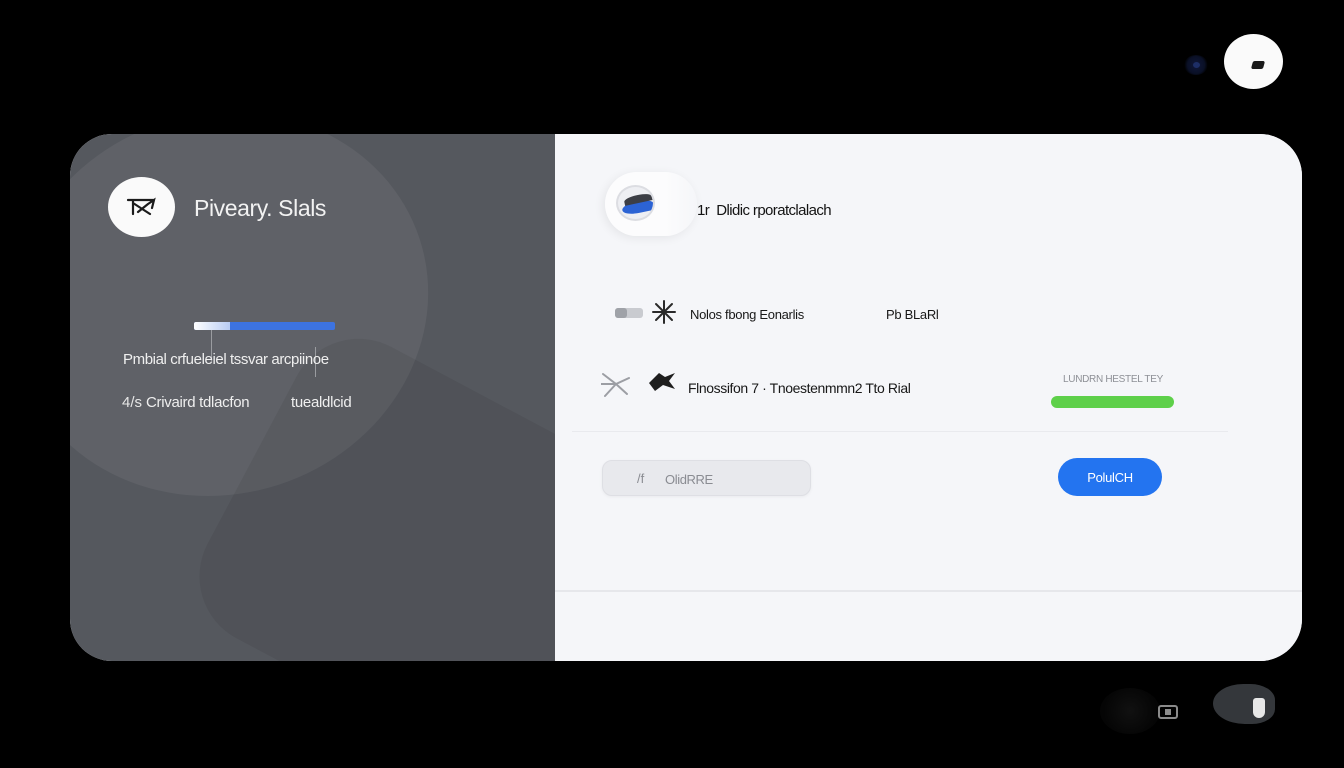  What do you see at coordinates (1196, 65) in the screenshot?
I see `status-dot-icon` at bounding box center [1196, 65].